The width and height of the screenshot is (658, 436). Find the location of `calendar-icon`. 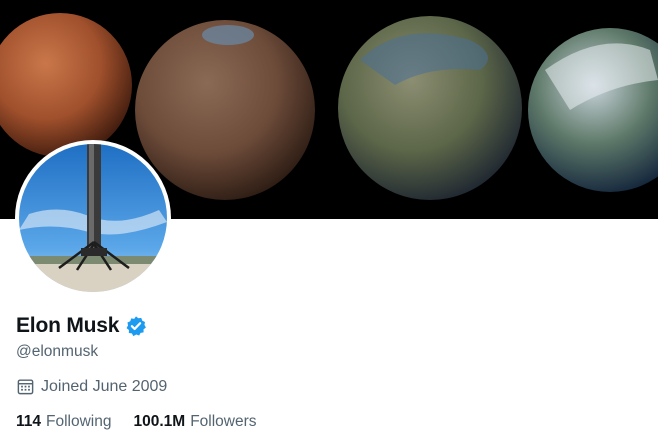

calendar-icon is located at coordinates (25, 387).